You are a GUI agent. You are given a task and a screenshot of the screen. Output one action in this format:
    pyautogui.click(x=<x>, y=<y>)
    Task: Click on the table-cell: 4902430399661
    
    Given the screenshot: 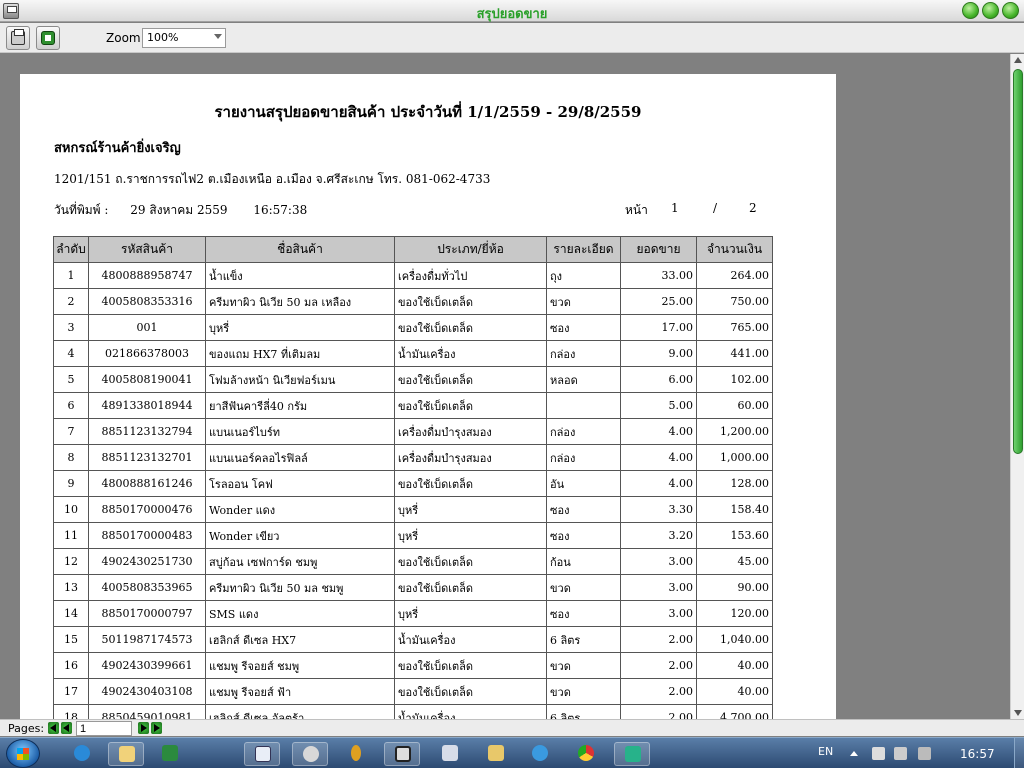 What is the action you would take?
    pyautogui.click(x=147, y=665)
    